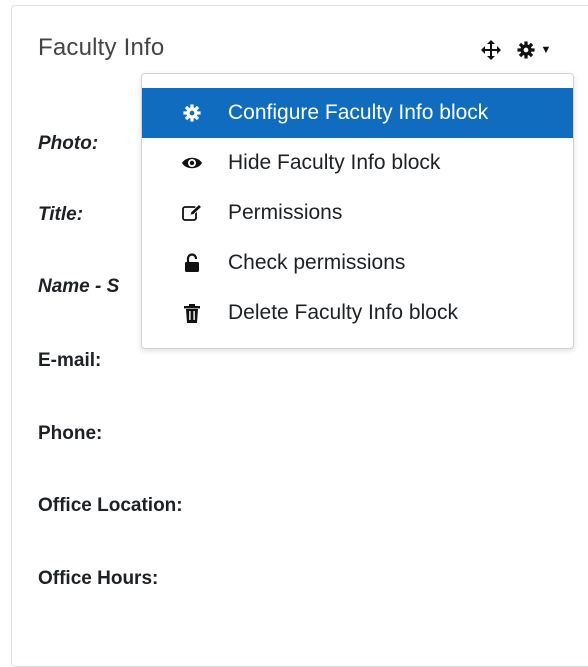  What do you see at coordinates (192, 313) in the screenshot?
I see `trash-icon` at bounding box center [192, 313].